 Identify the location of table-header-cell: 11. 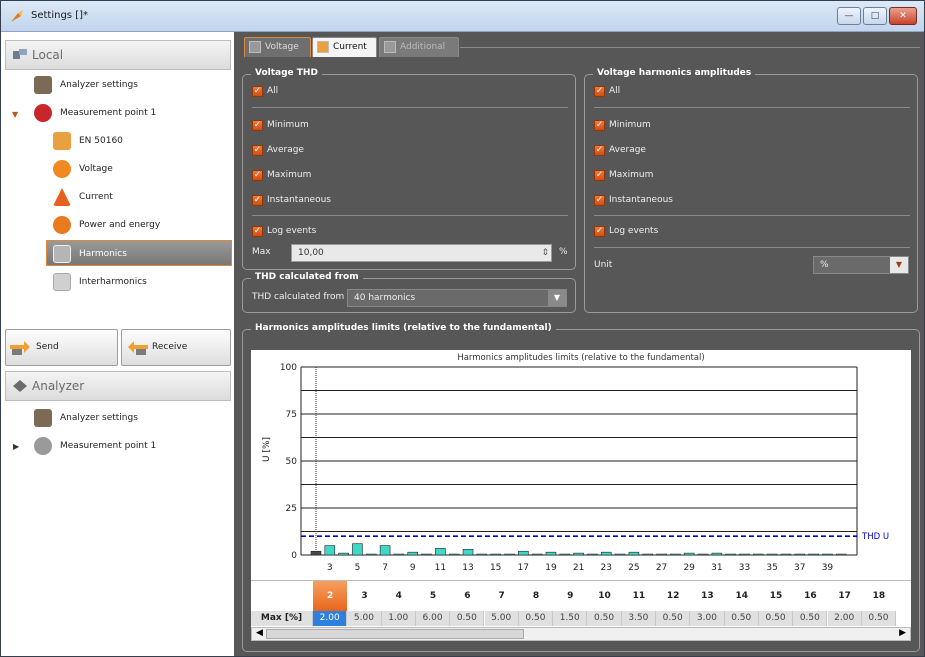
(639, 596).